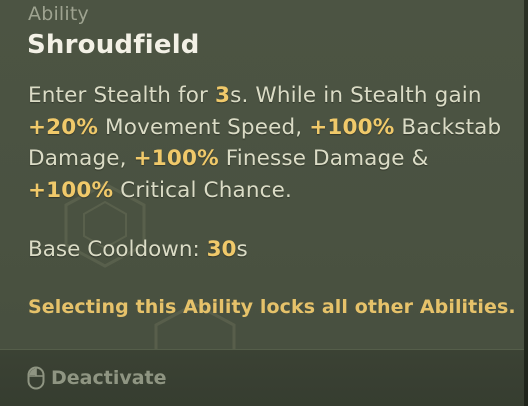 Image resolution: width=528 pixels, height=406 pixels. Describe the element at coordinates (221, 249) in the screenshot. I see `cooldown-value: 30` at that location.